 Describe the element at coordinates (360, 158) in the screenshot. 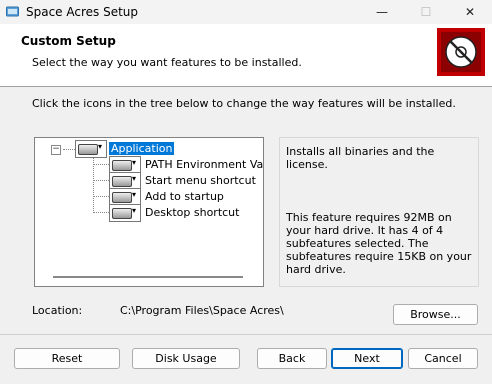

I see `feature-summary: Installs all binaries and the license.` at that location.